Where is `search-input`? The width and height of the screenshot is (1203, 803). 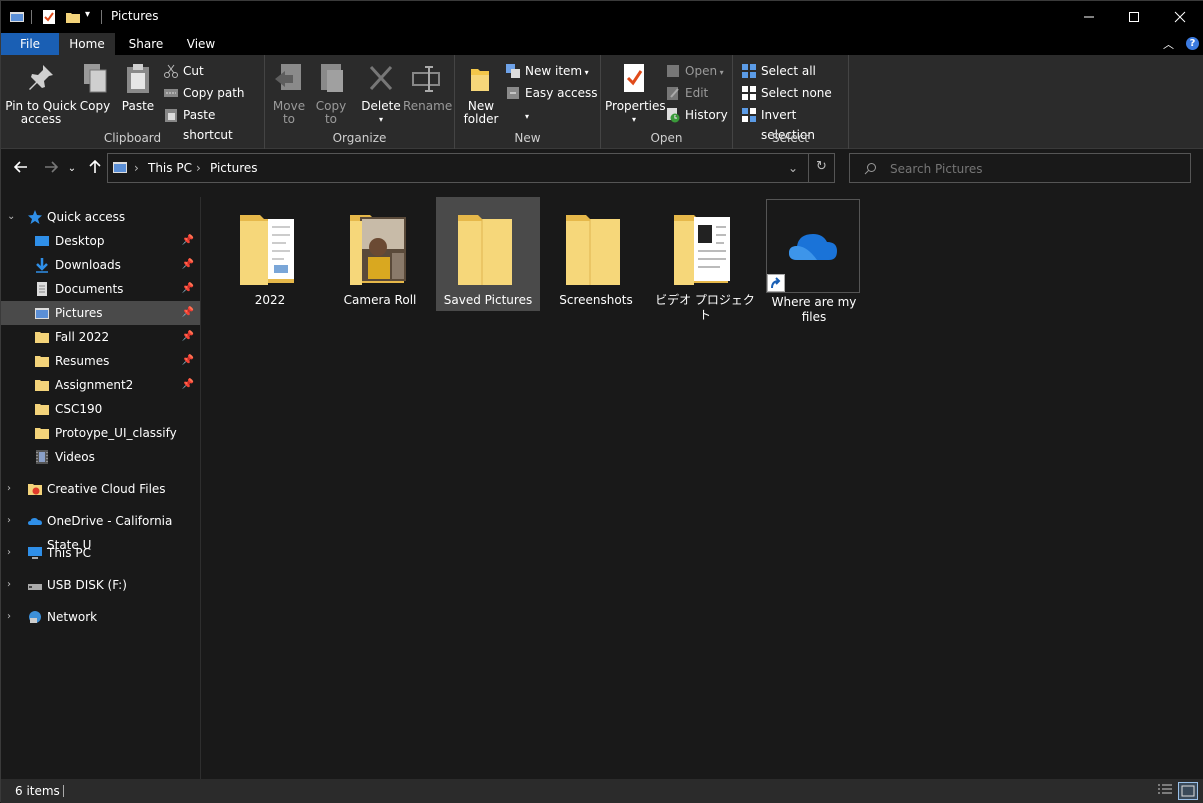 search-input is located at coordinates (1035, 169).